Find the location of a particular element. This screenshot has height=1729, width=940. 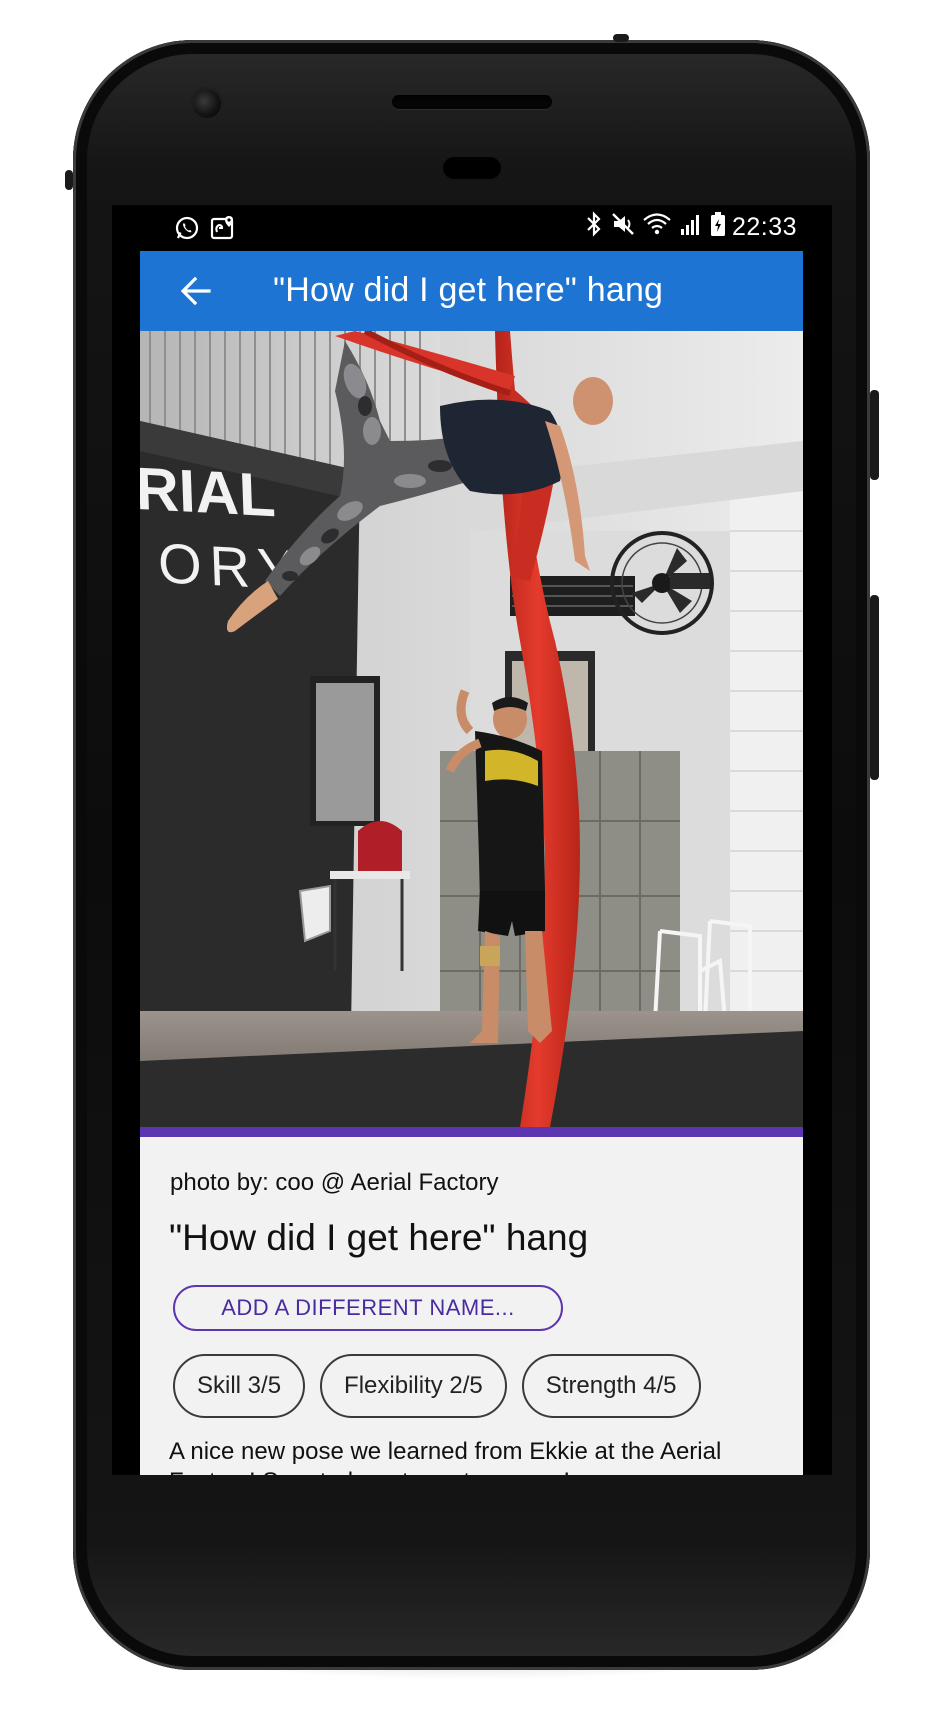

top-edge-notch is located at coordinates (621, 38).